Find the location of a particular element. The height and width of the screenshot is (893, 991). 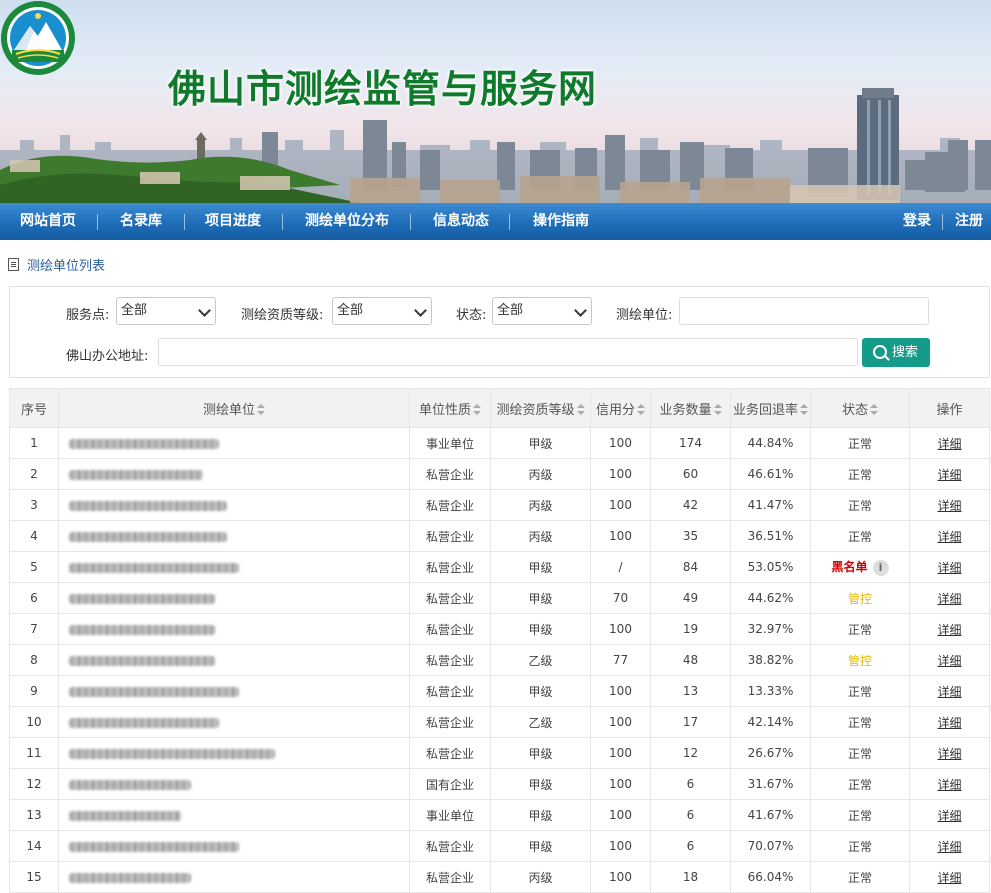

header-count: 业务数量 is located at coordinates (690, 408).